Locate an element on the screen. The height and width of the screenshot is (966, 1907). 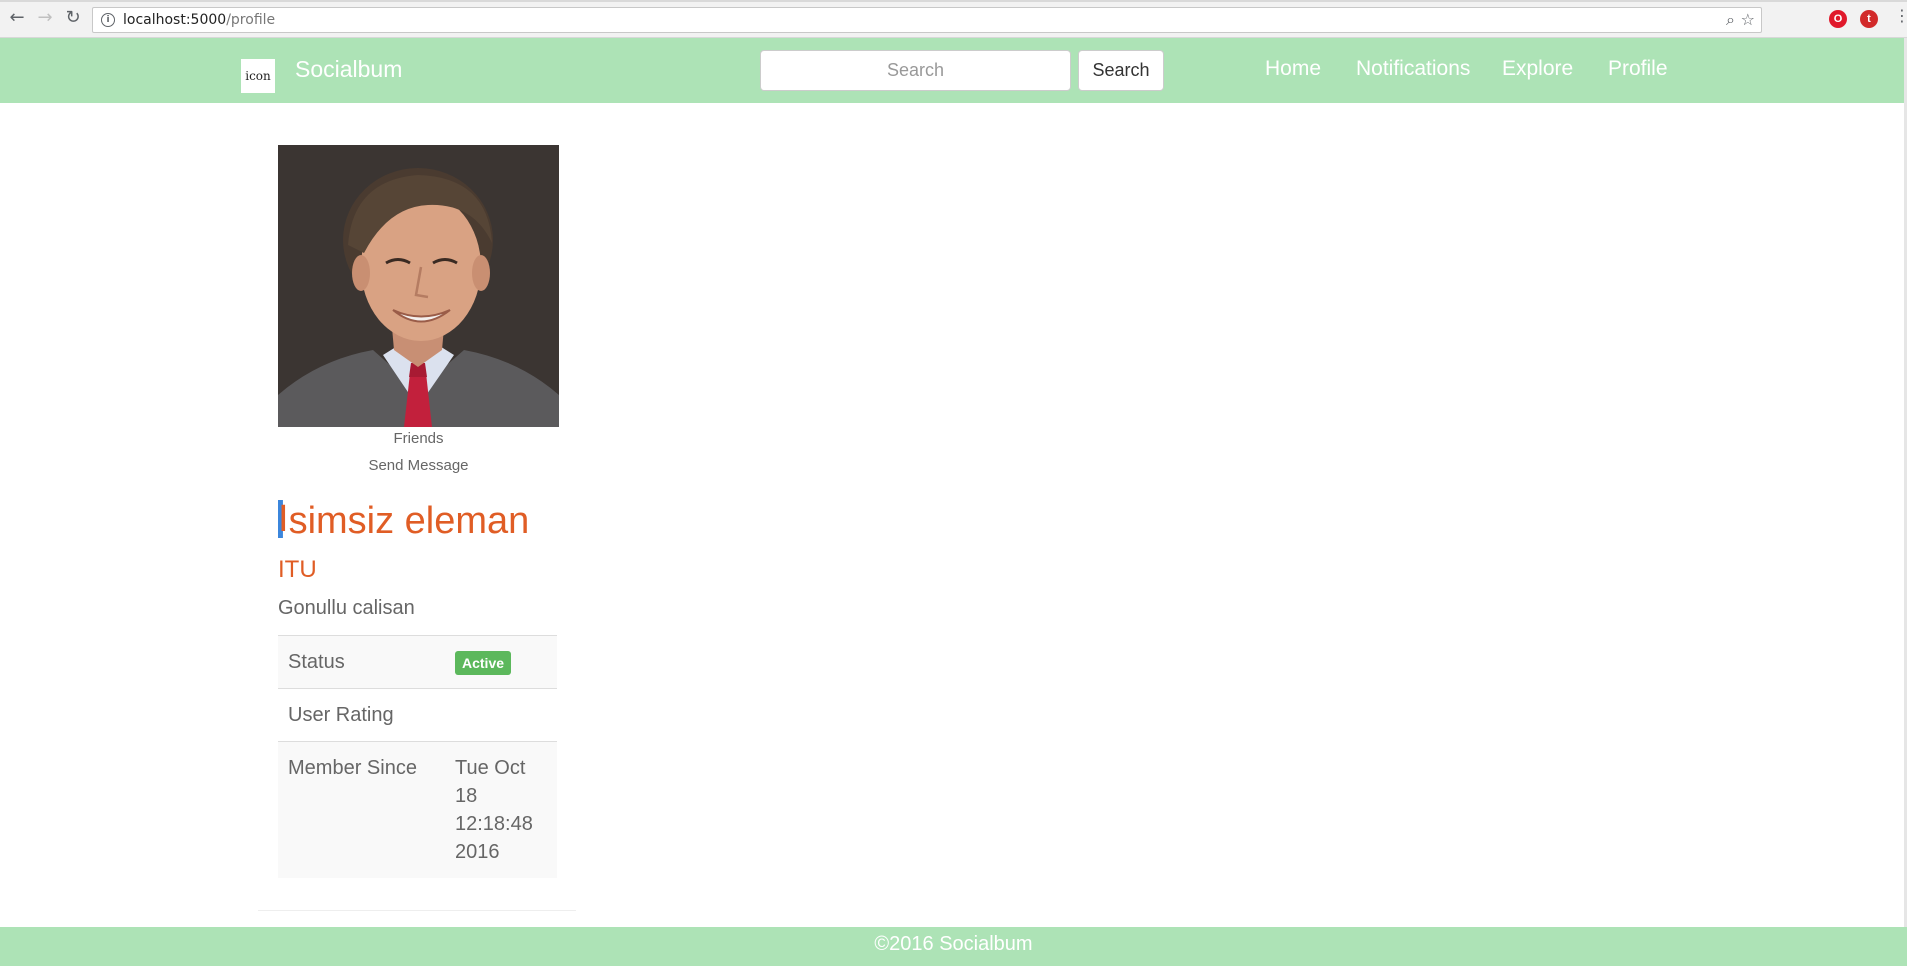
profile-name-text: simsiz eleman is located at coordinates (409, 521).